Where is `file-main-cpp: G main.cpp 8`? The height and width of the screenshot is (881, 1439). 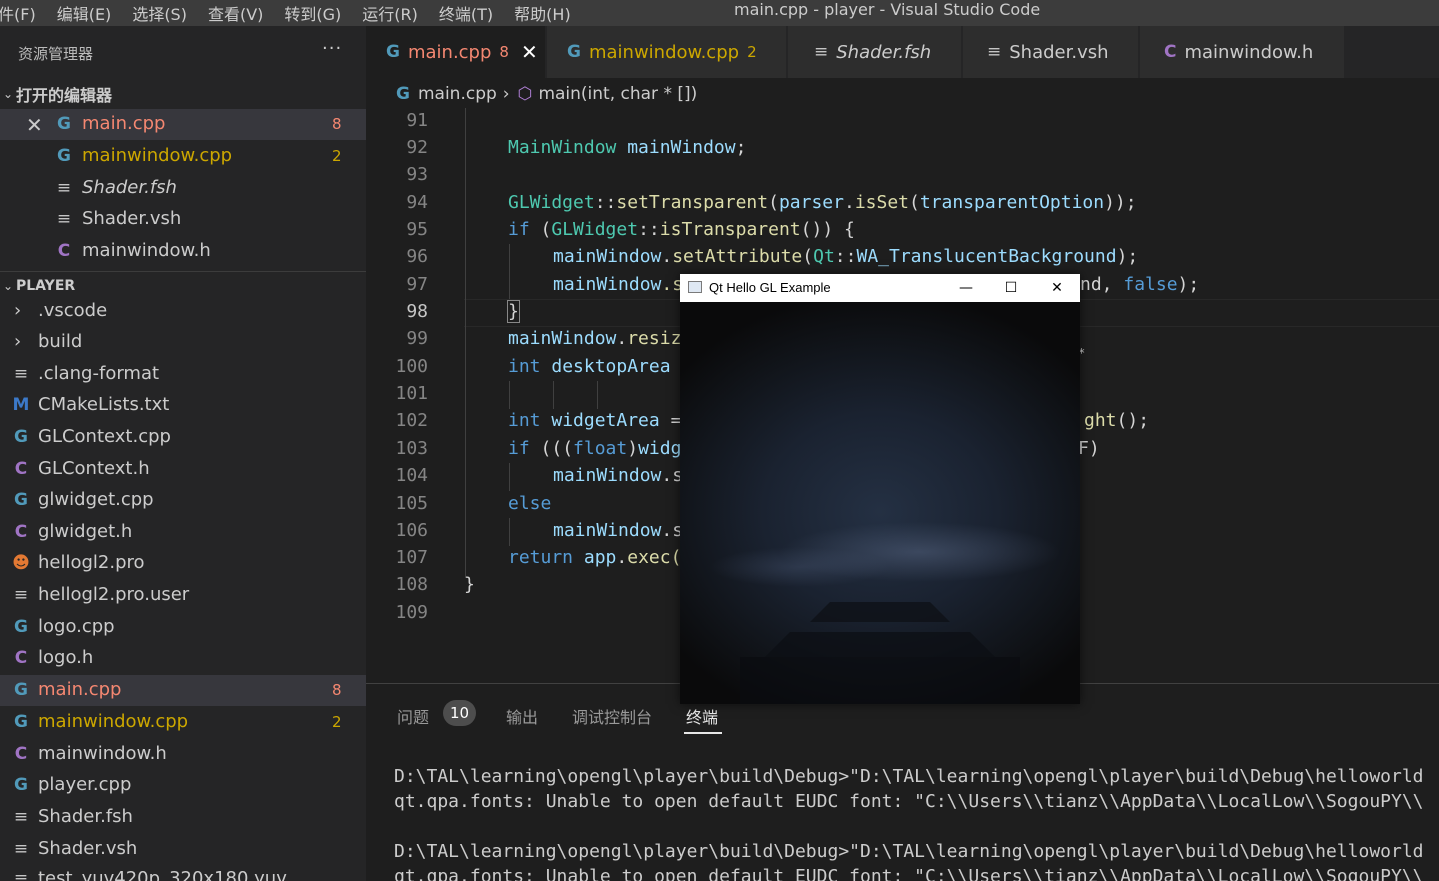 file-main-cpp: G main.cpp 8 is located at coordinates (183, 690).